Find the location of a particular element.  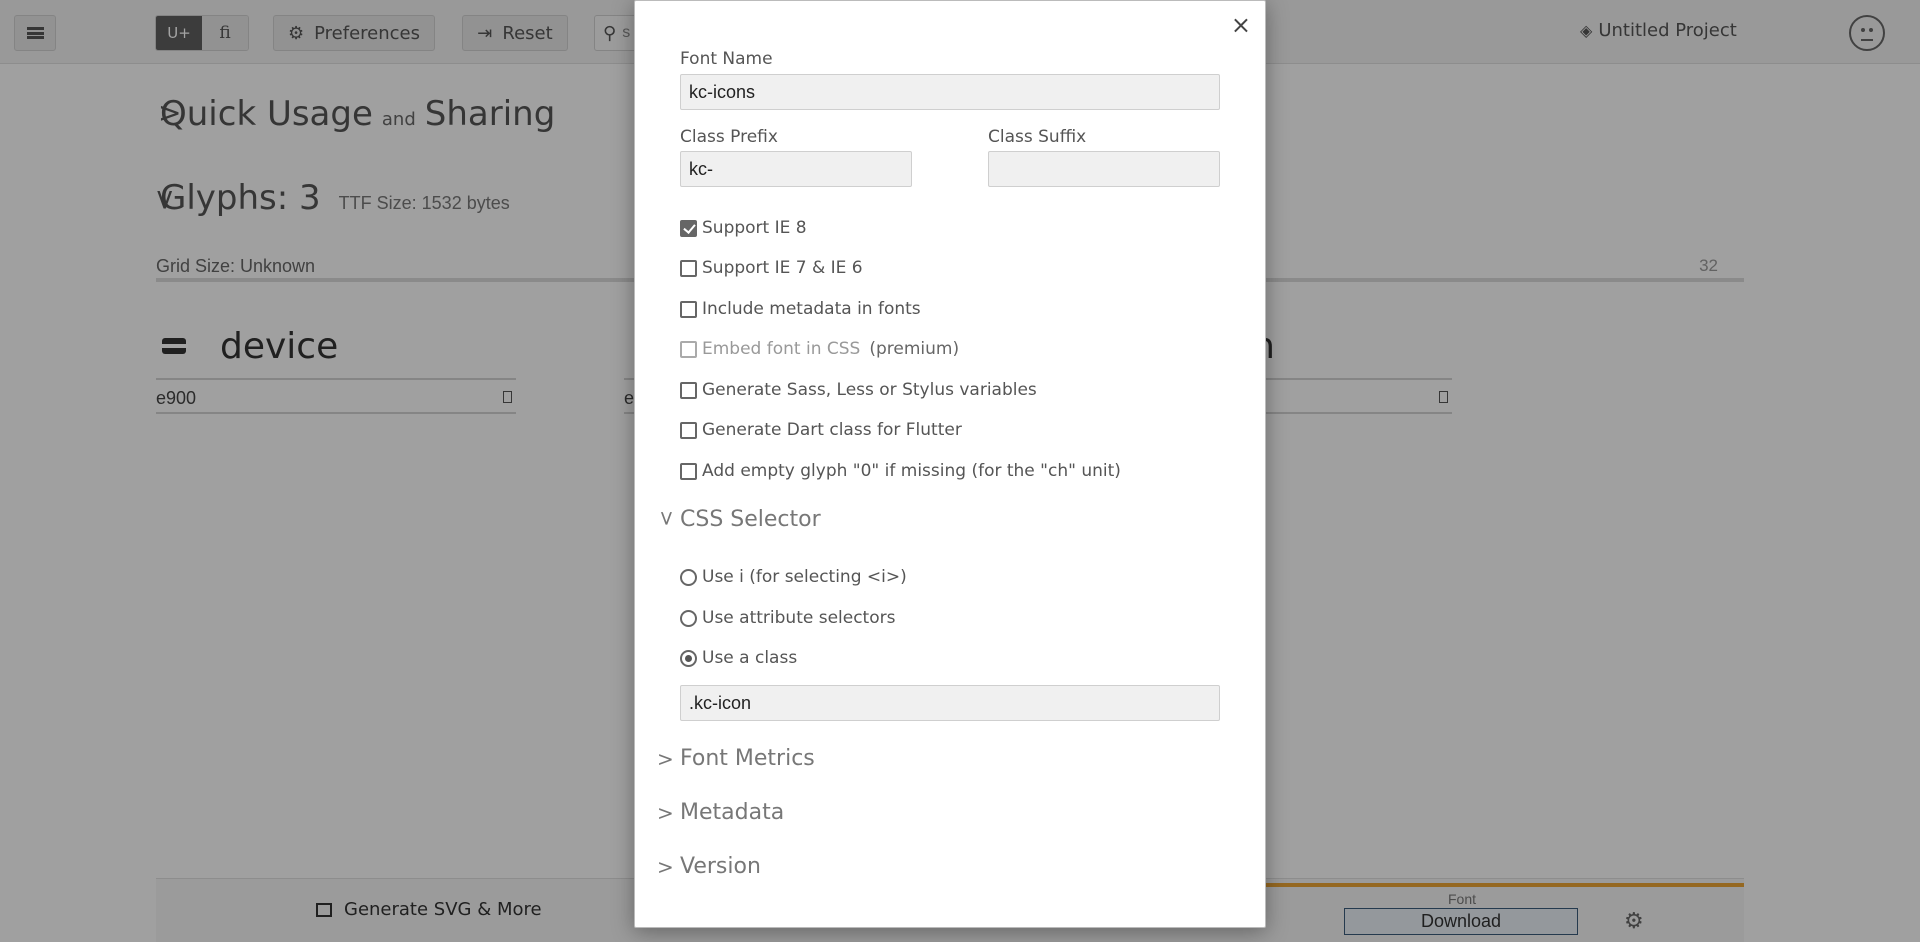

option-embed-font: Embed font in CSS (premium) is located at coordinates (819, 349).